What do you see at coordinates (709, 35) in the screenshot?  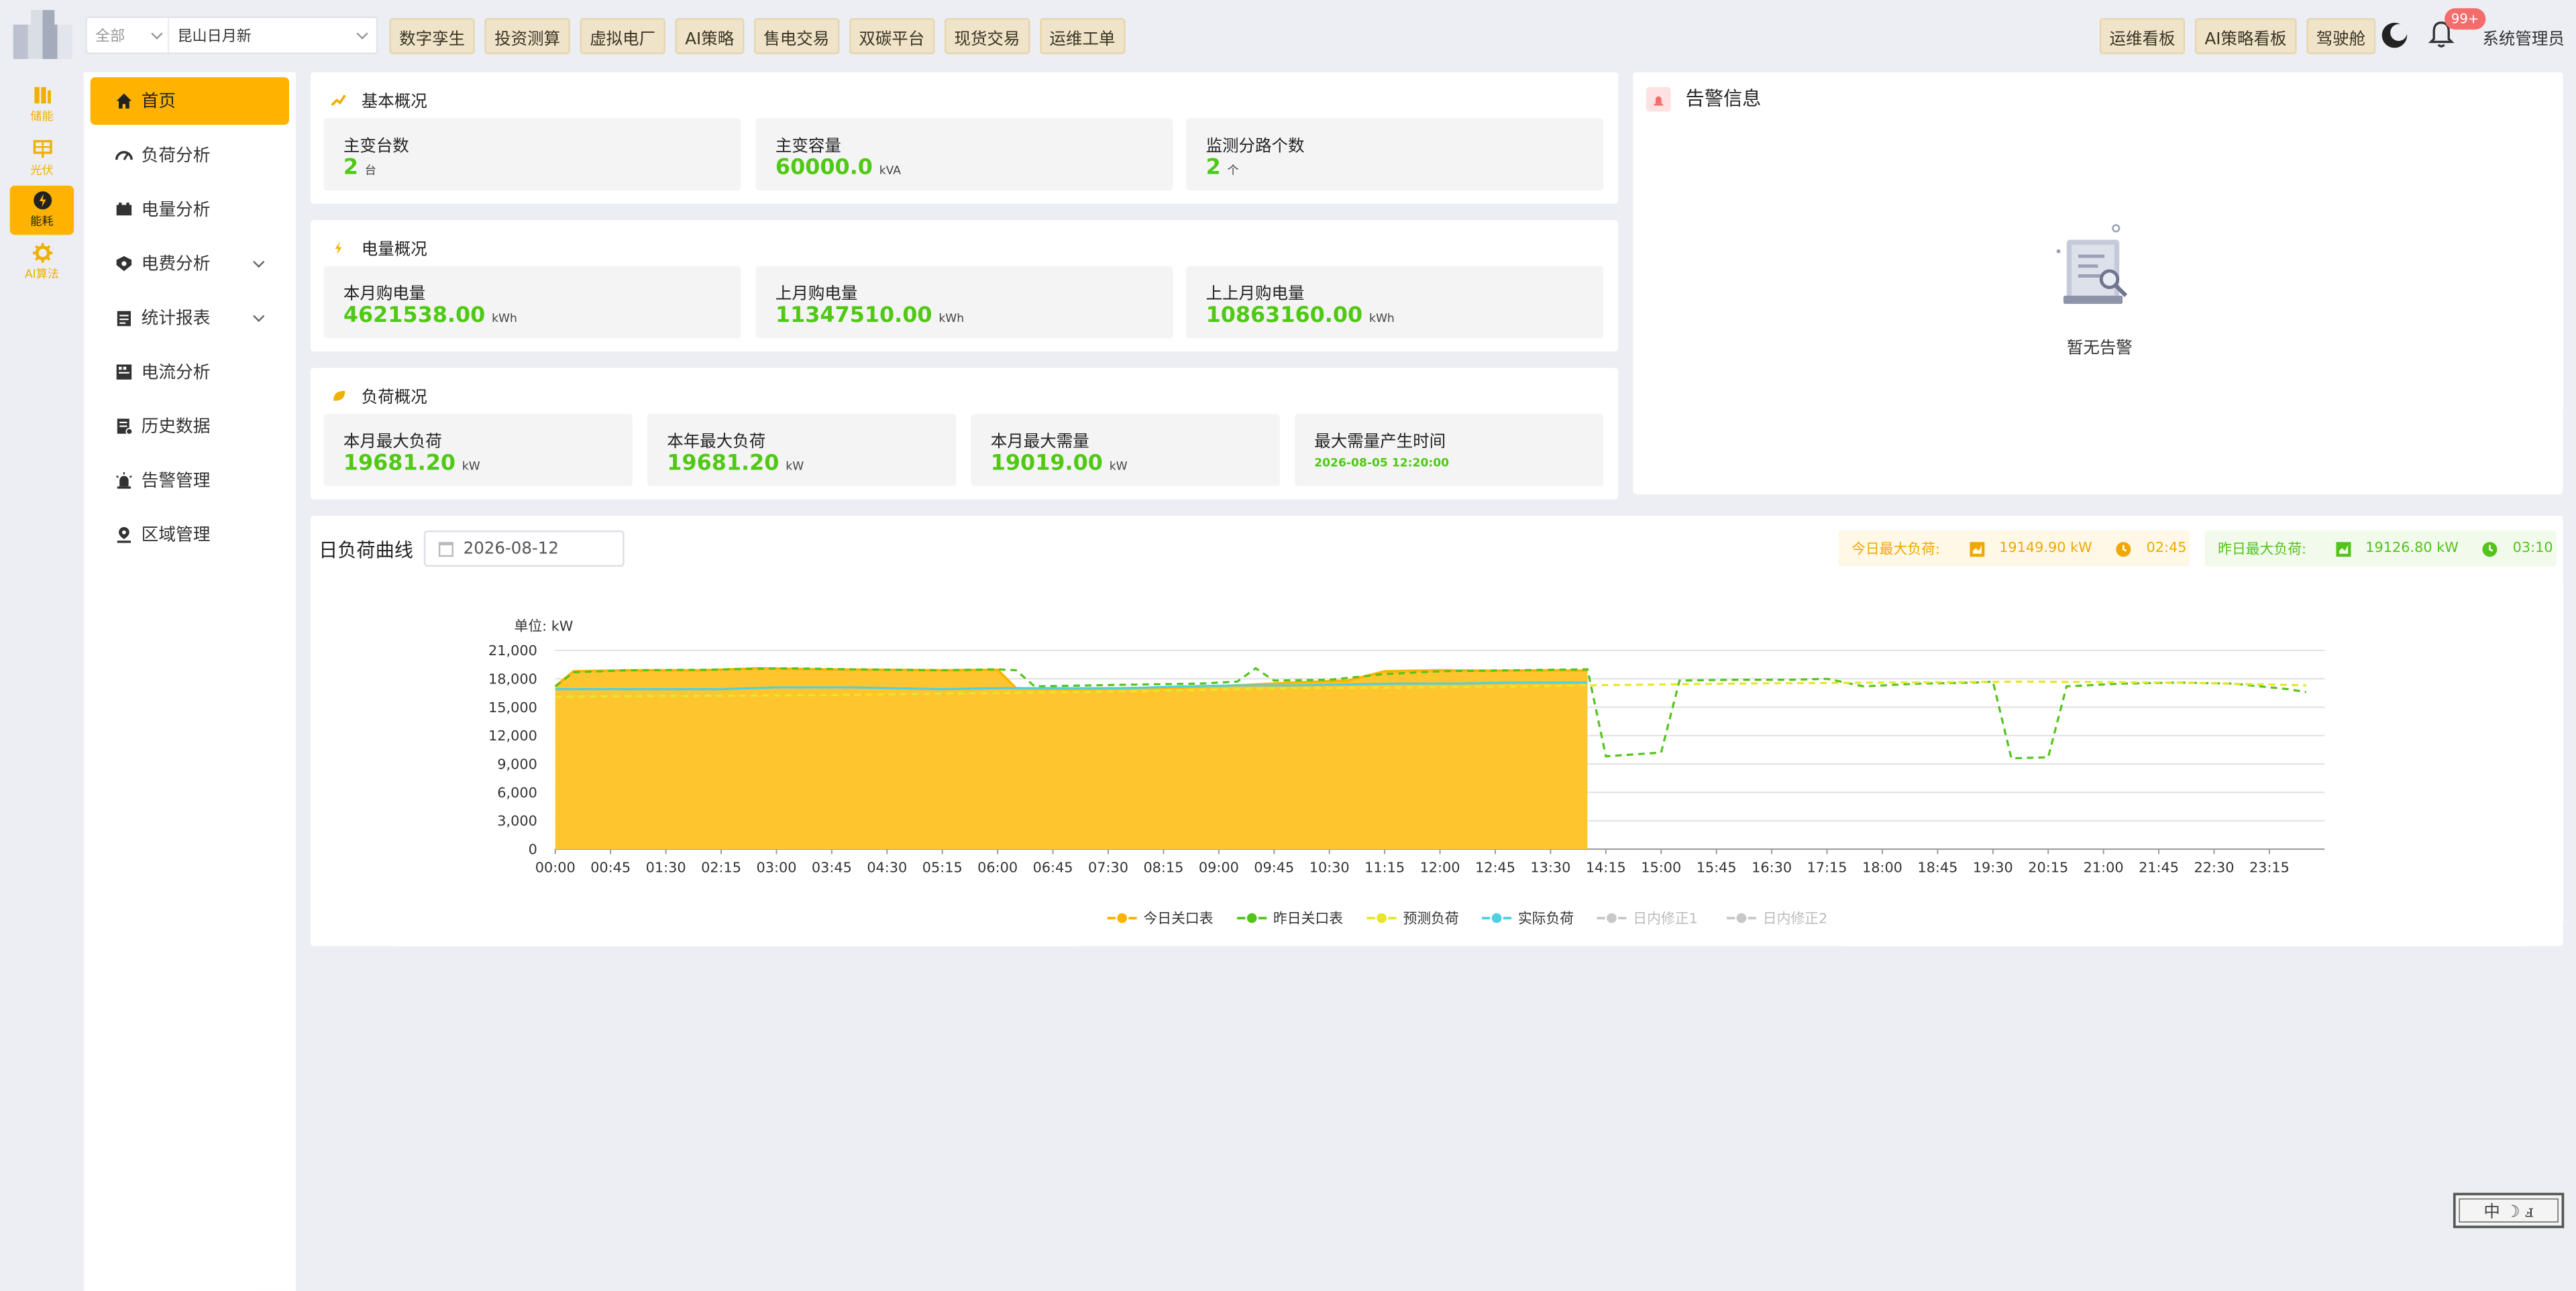 I see `nav-ai-strategy: AI策略` at bounding box center [709, 35].